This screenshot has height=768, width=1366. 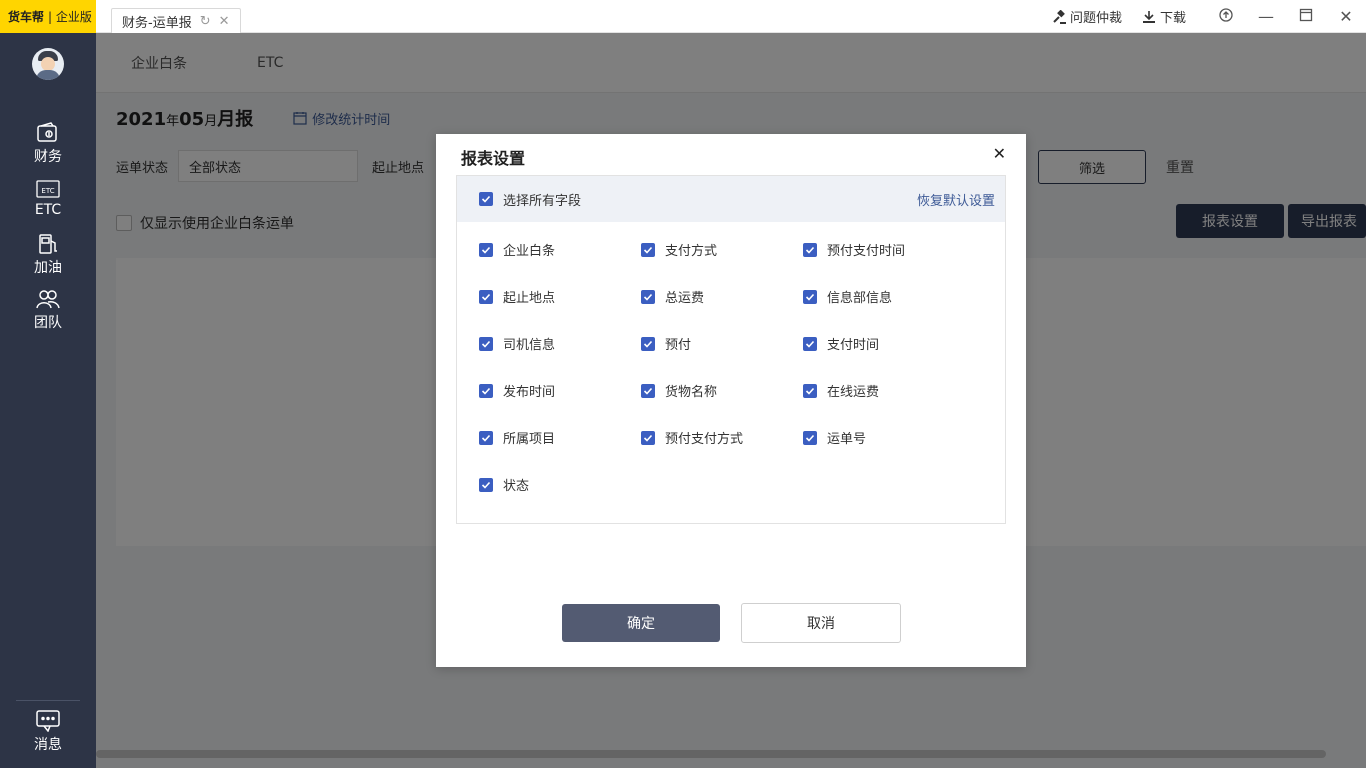 What do you see at coordinates (641, 623) in the screenshot?
I see `confirm-button: 确定` at bounding box center [641, 623].